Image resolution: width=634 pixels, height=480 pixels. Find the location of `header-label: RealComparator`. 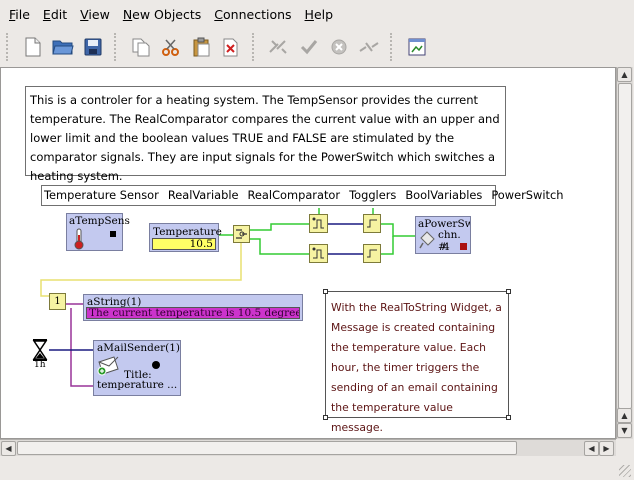

header-label: RealComparator is located at coordinates (294, 195).